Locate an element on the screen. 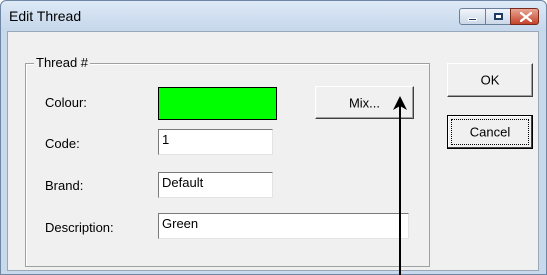  close-button is located at coordinates (524, 16).